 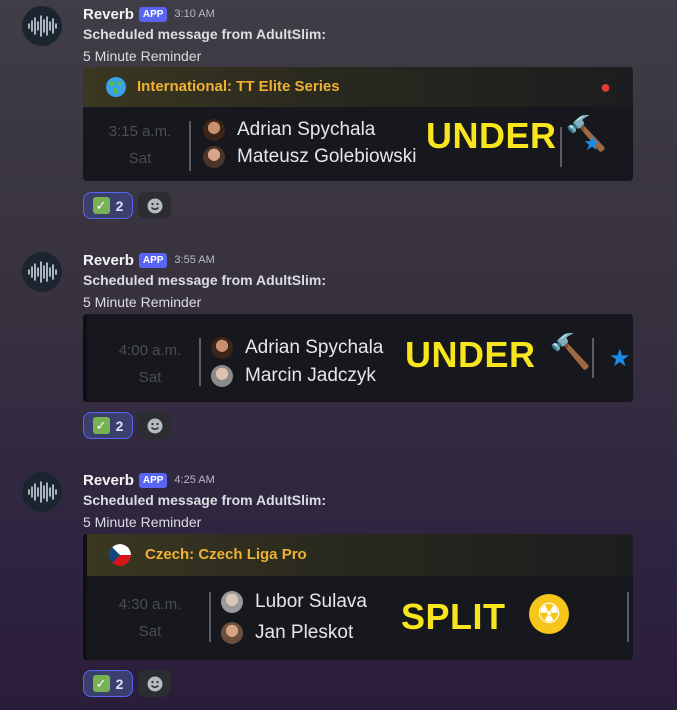 I want to click on player-2: Marcin Jadczyk, so click(x=293, y=376).